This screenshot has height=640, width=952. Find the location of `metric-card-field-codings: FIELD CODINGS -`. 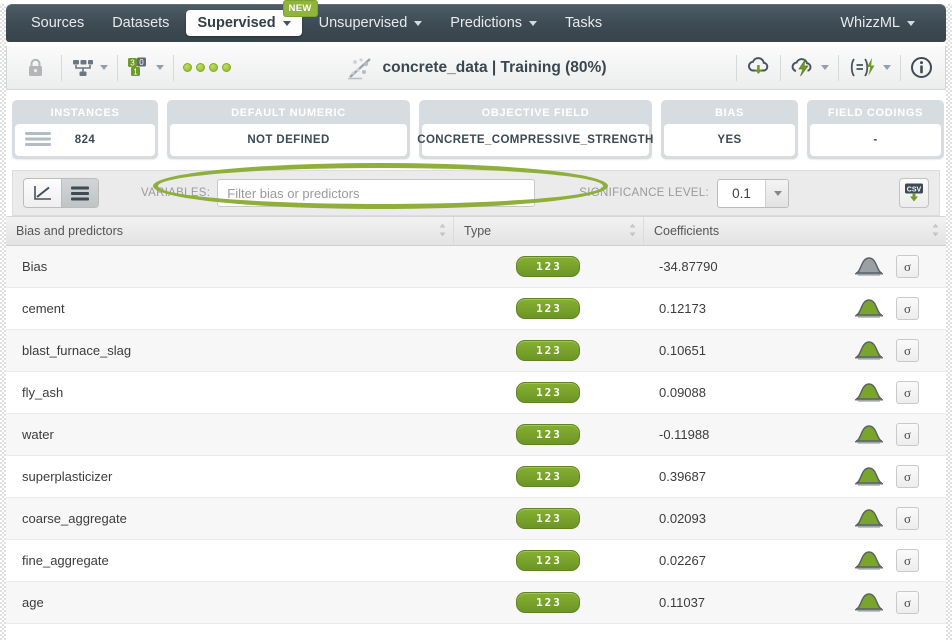

metric-card-field-codings: FIELD CODINGS - is located at coordinates (875, 129).